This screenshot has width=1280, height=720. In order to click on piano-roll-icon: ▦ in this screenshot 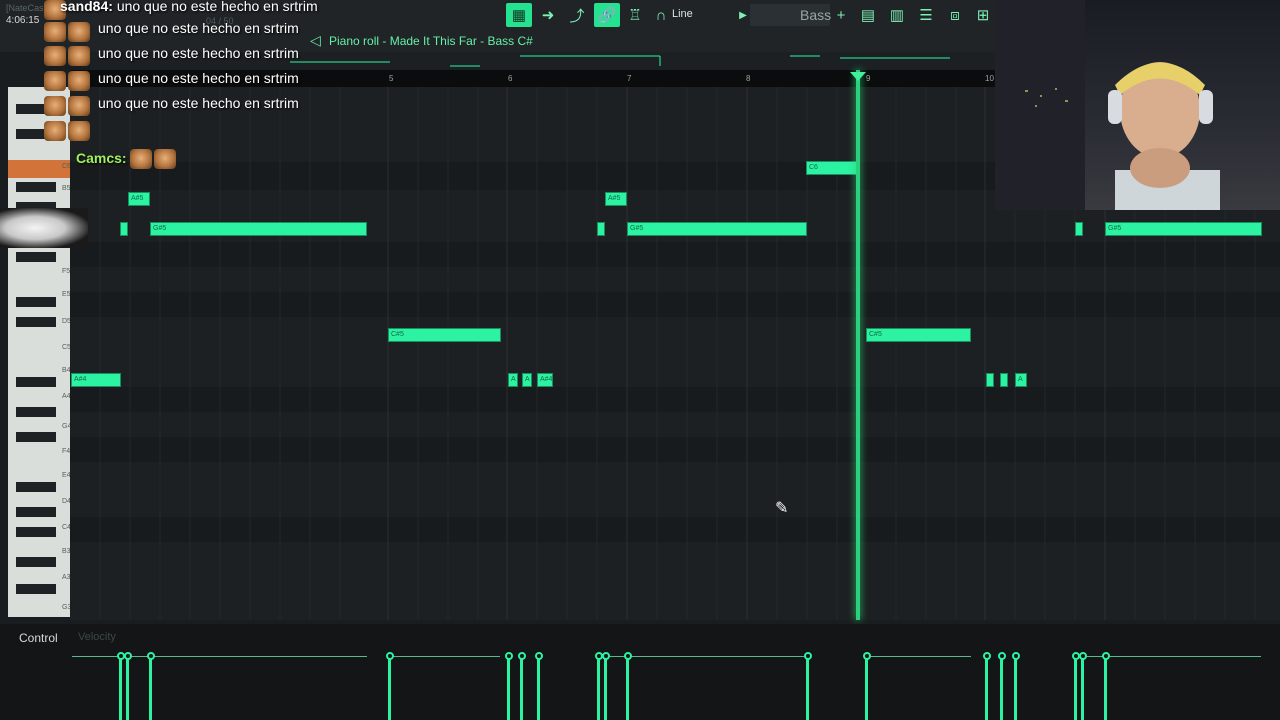, I will do `click(519, 15)`.